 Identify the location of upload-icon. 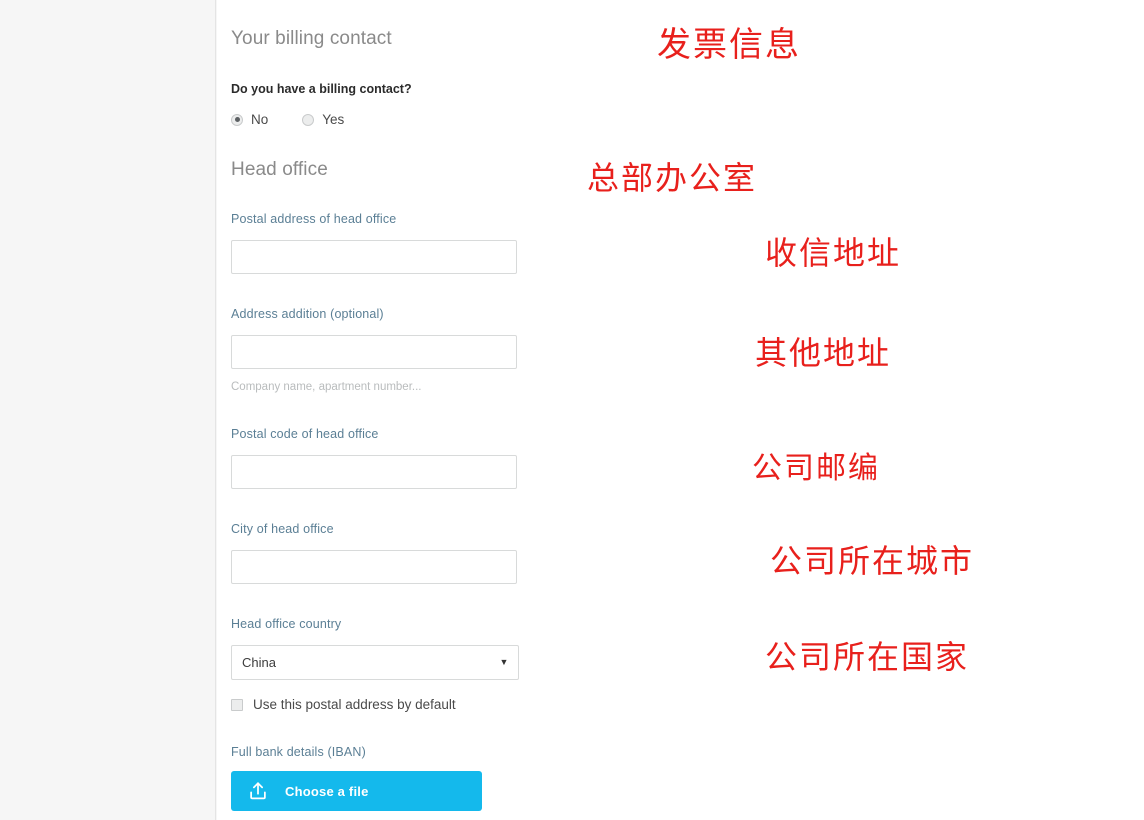
(258, 791).